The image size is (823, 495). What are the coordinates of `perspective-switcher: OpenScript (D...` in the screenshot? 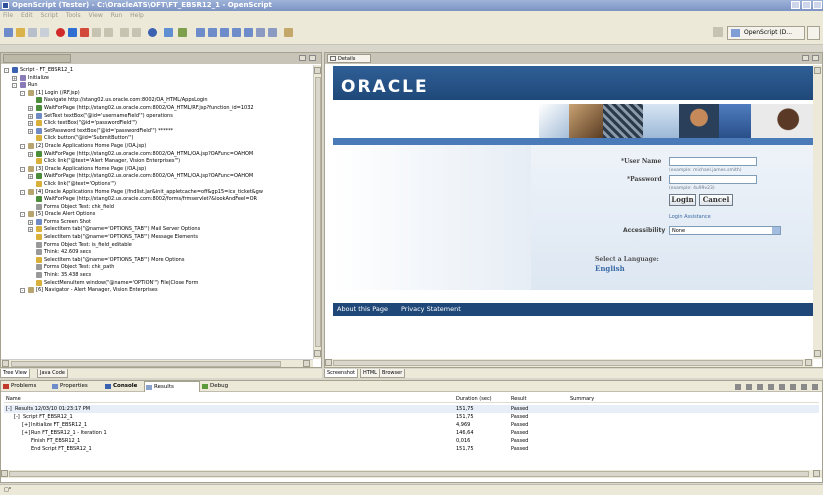 It's located at (766, 33).